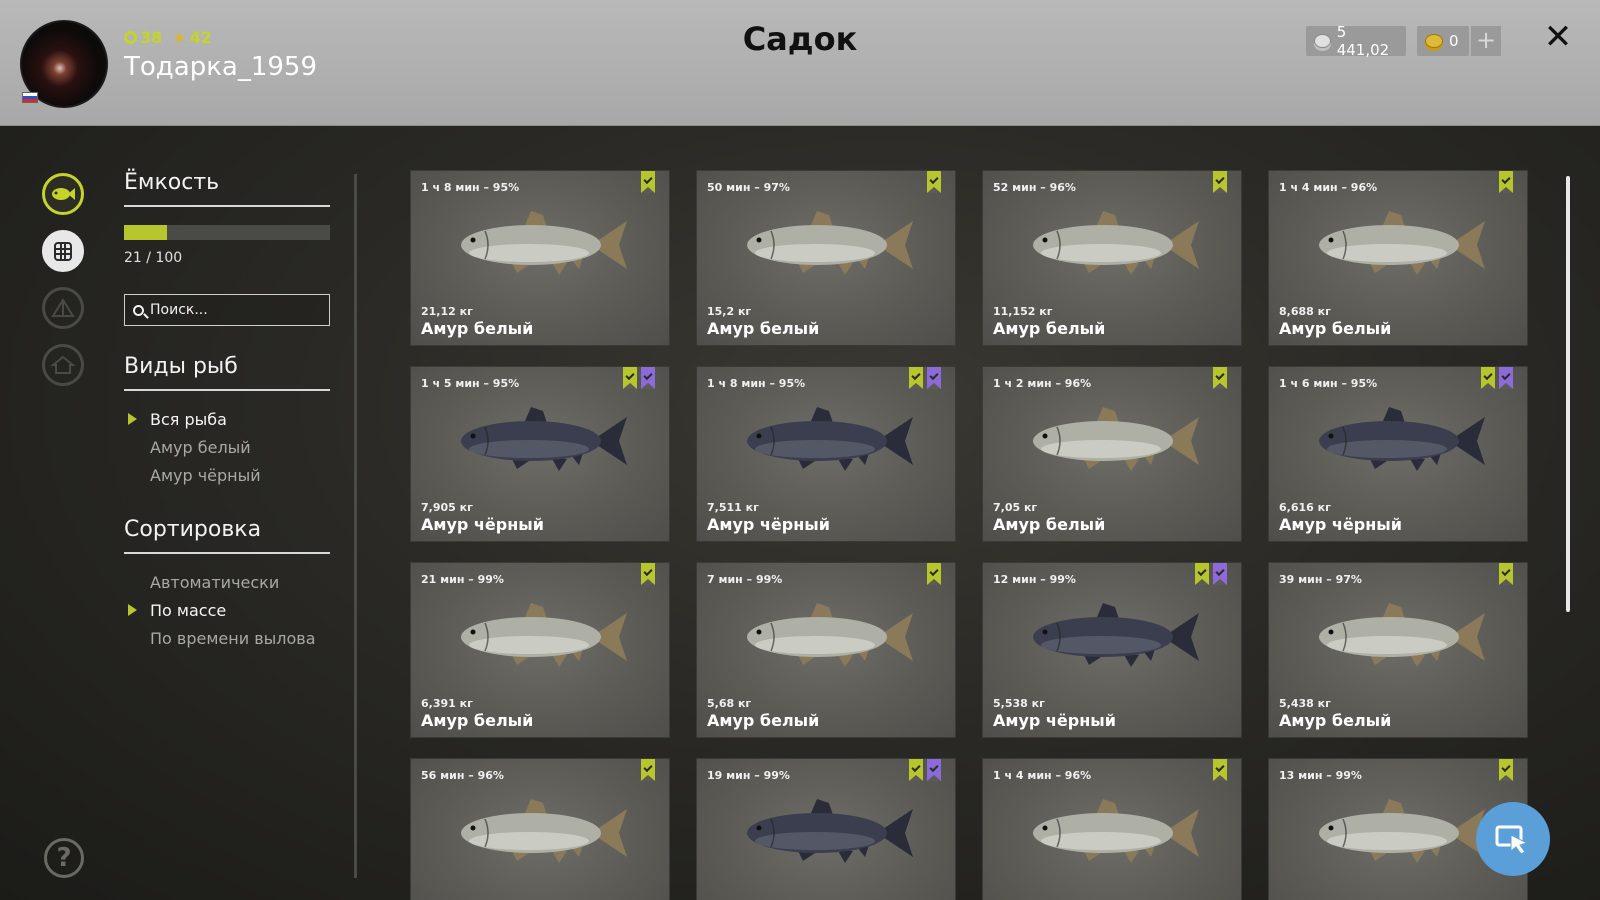  I want to click on fish-weight: 21,12 кг, so click(447, 311).